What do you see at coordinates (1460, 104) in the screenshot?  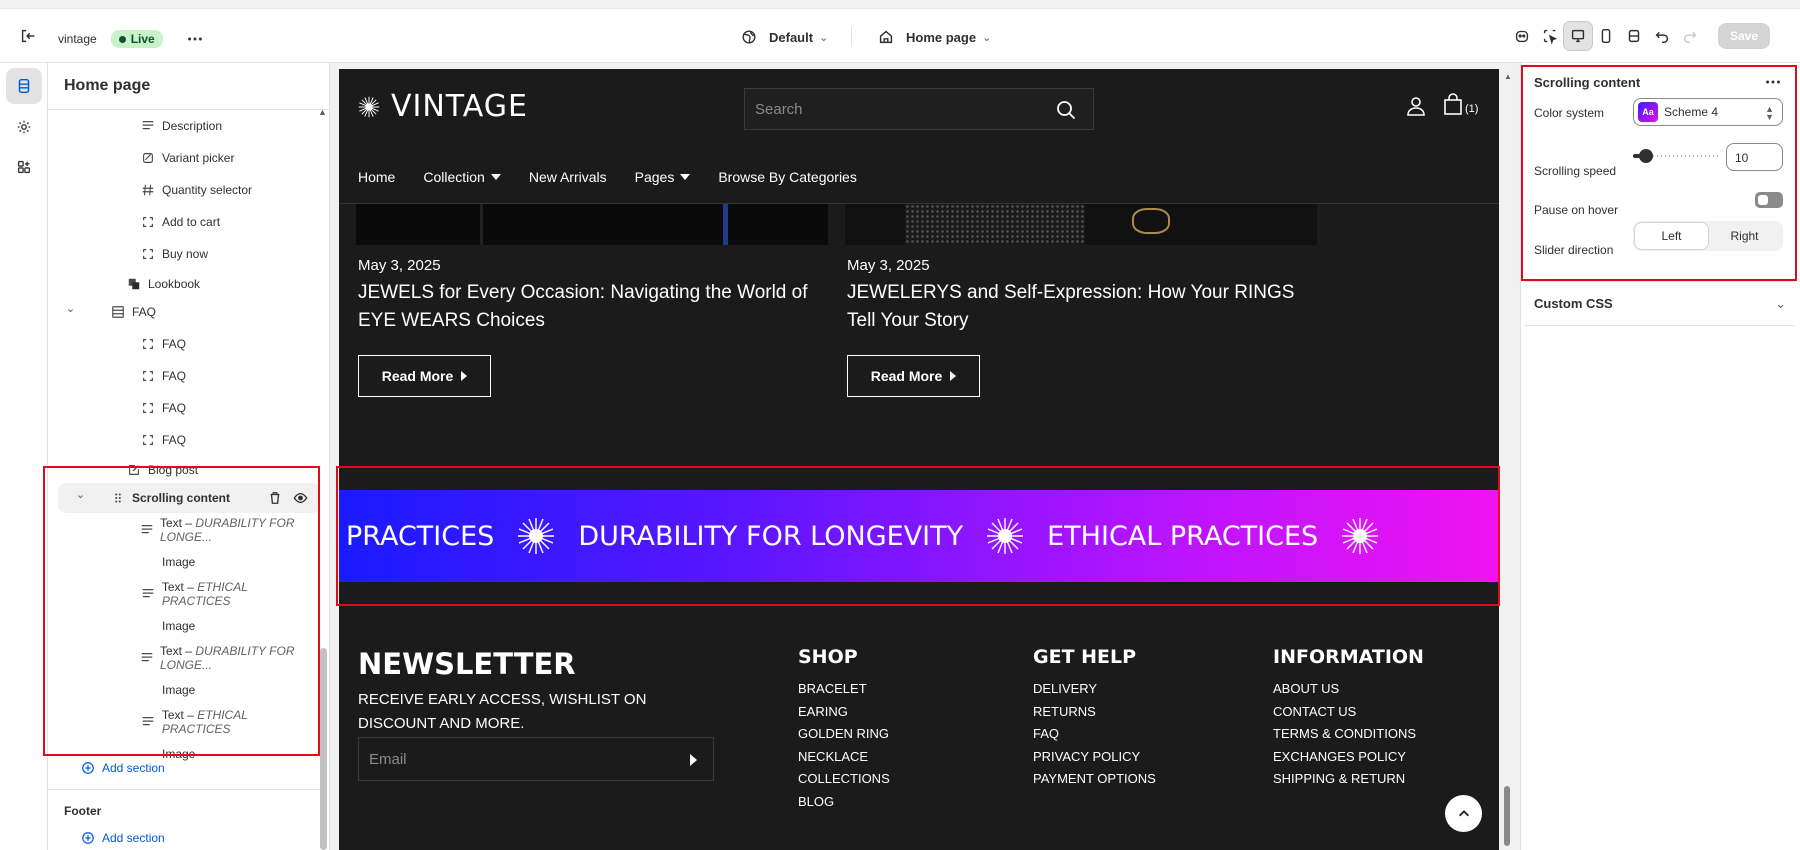 I see `cart-button: (1)` at bounding box center [1460, 104].